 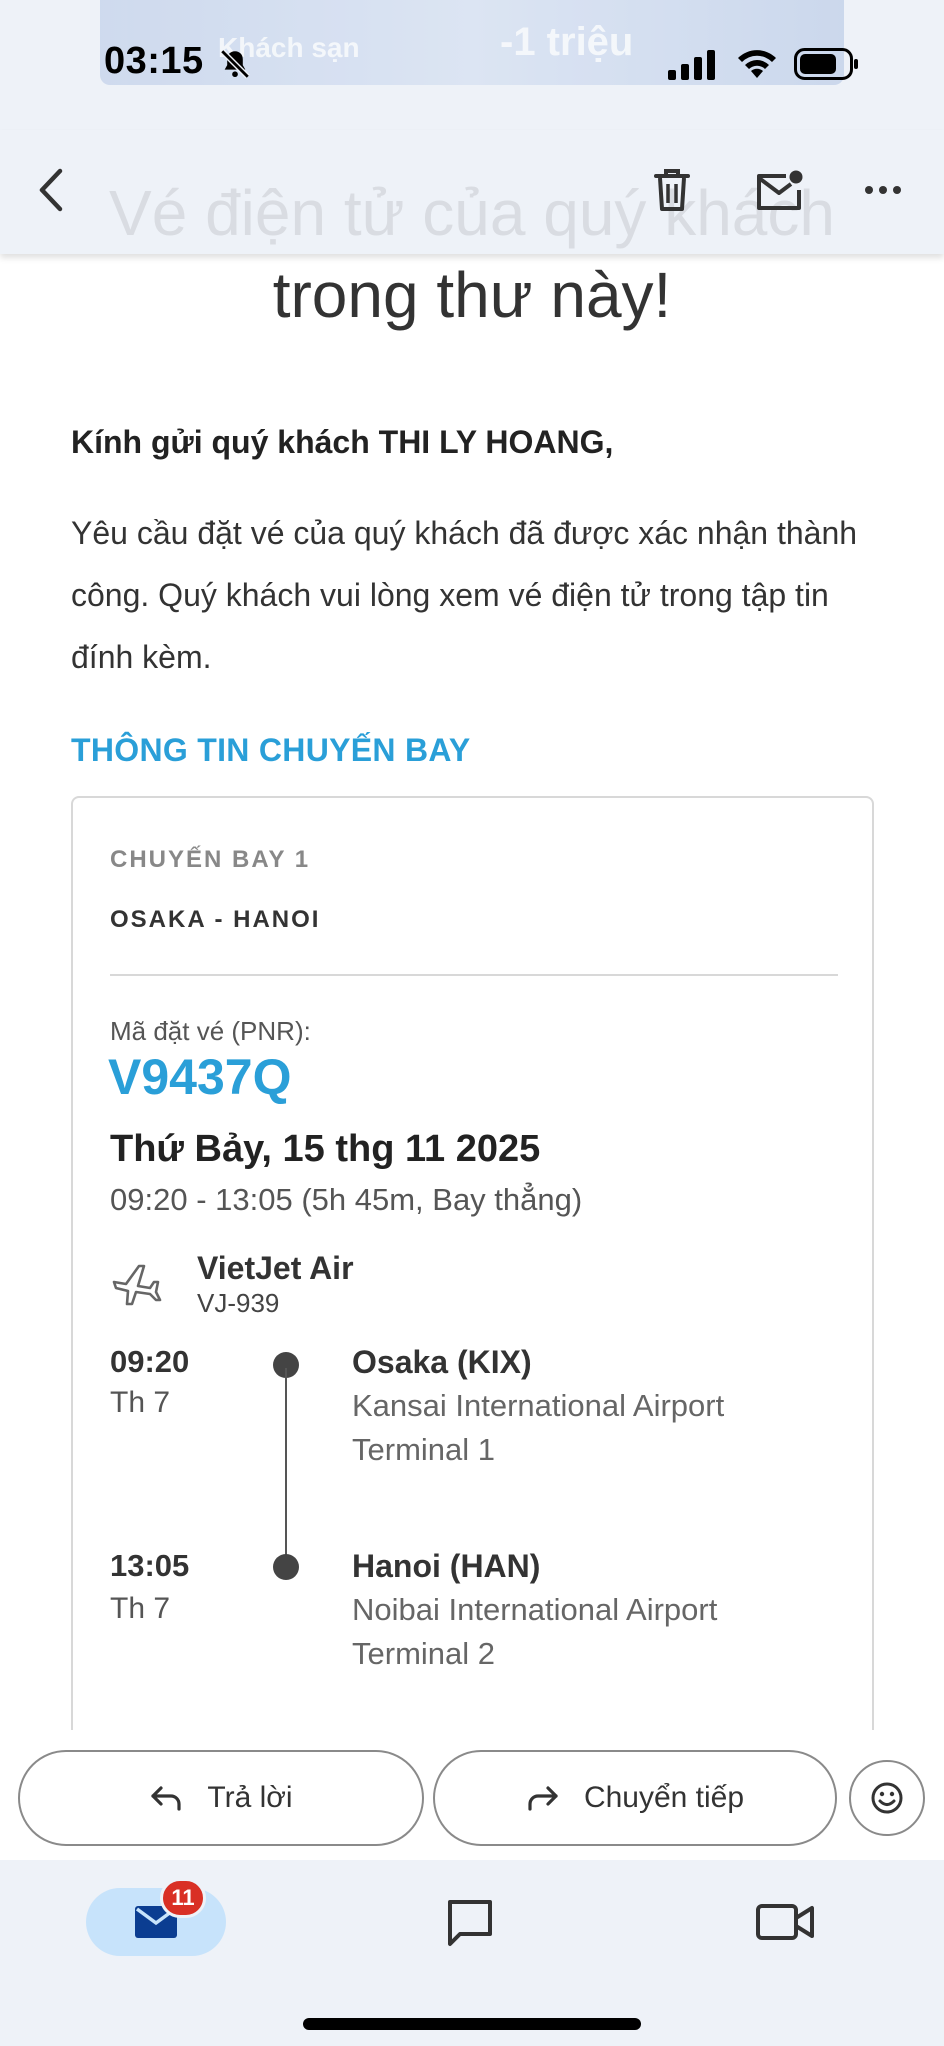 I want to click on trash-icon, so click(x=672, y=190).